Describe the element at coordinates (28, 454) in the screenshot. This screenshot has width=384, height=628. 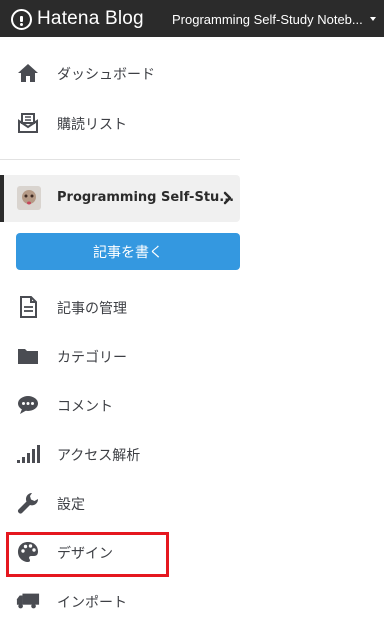
I see `analytics-bars-icon` at that location.